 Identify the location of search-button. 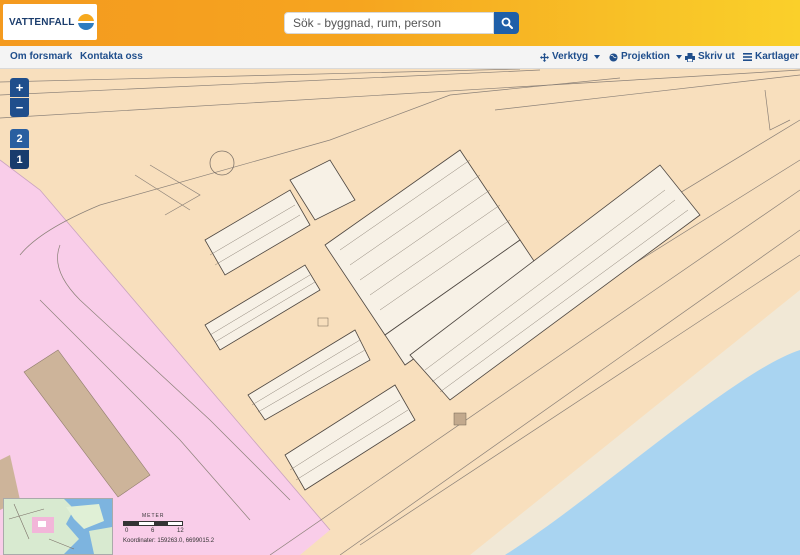
(506, 23).